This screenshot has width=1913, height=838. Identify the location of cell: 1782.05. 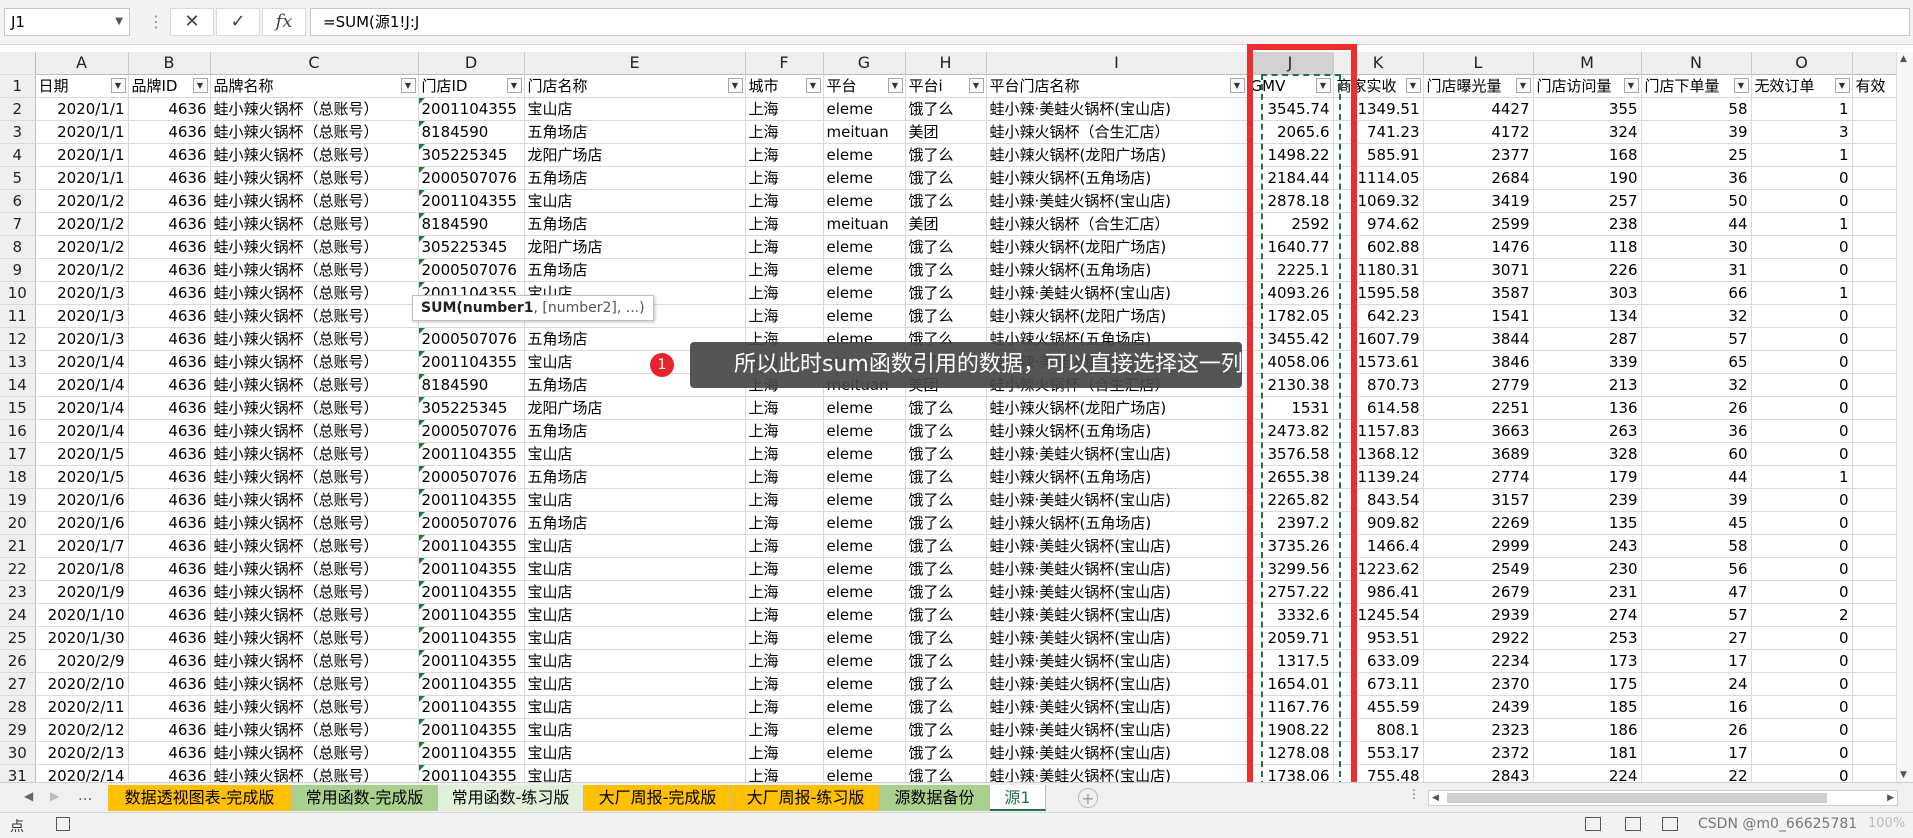
(1290, 316).